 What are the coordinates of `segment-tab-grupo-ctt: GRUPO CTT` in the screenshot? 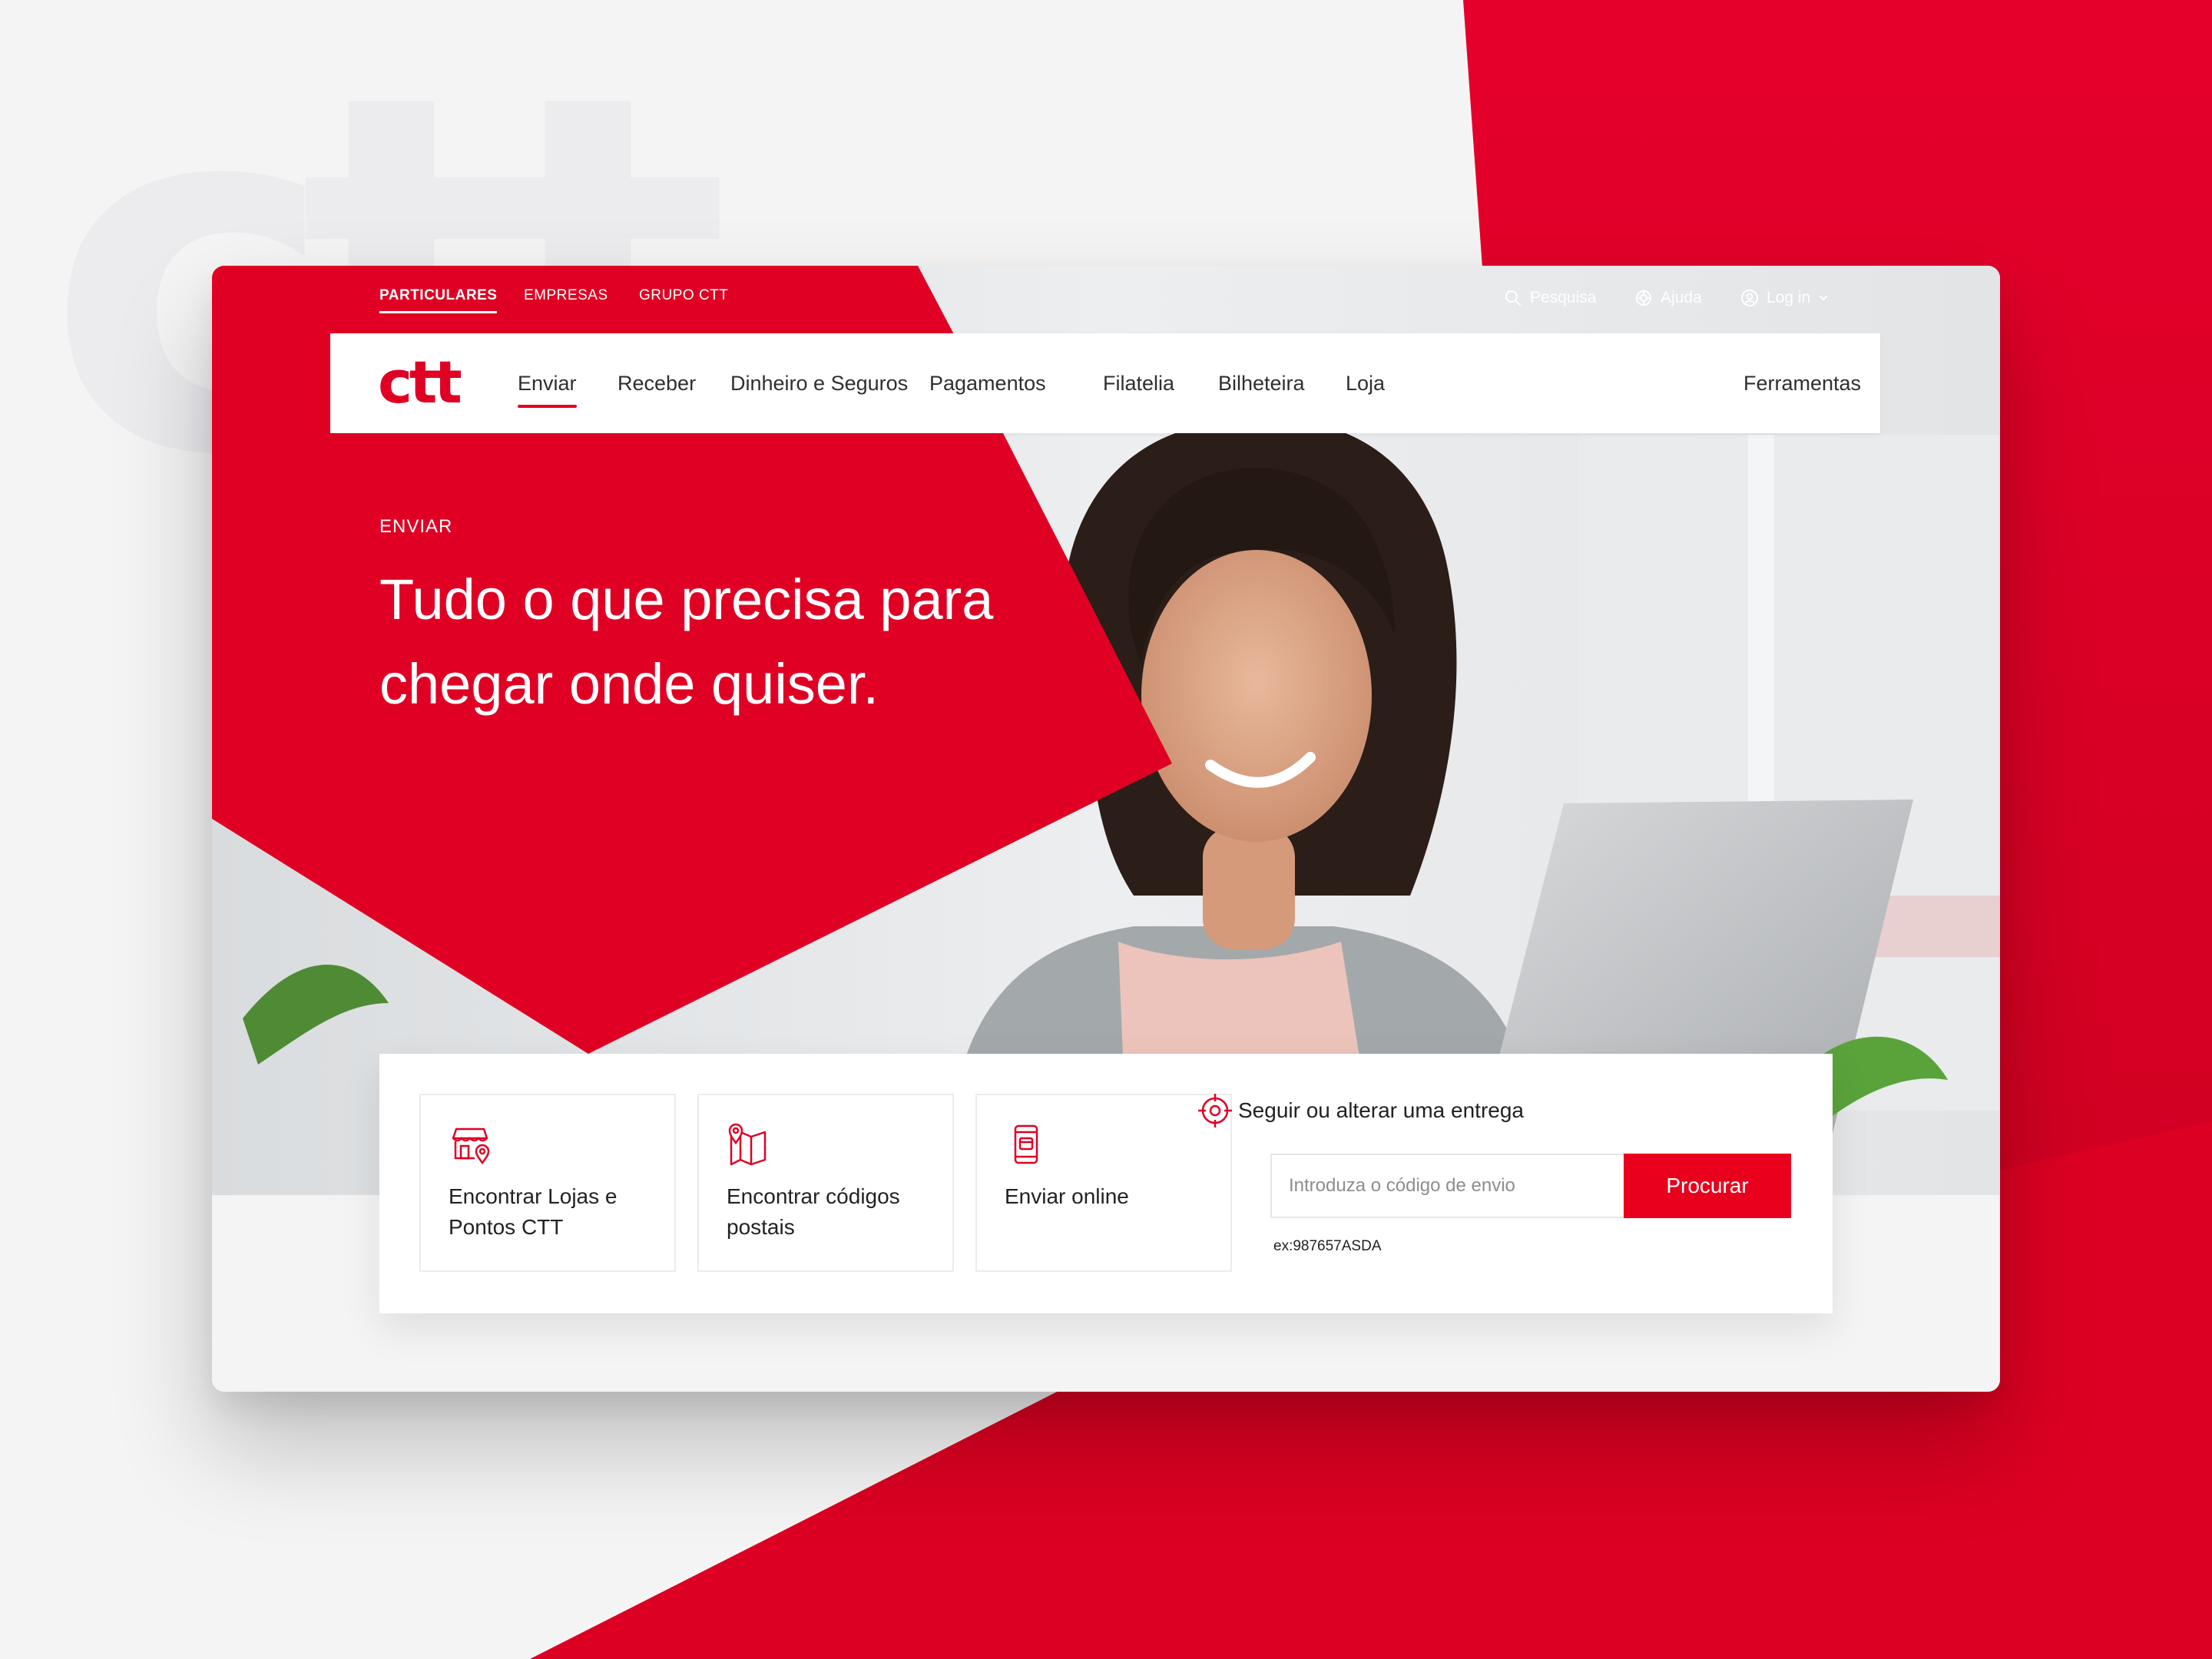 It's located at (684, 296).